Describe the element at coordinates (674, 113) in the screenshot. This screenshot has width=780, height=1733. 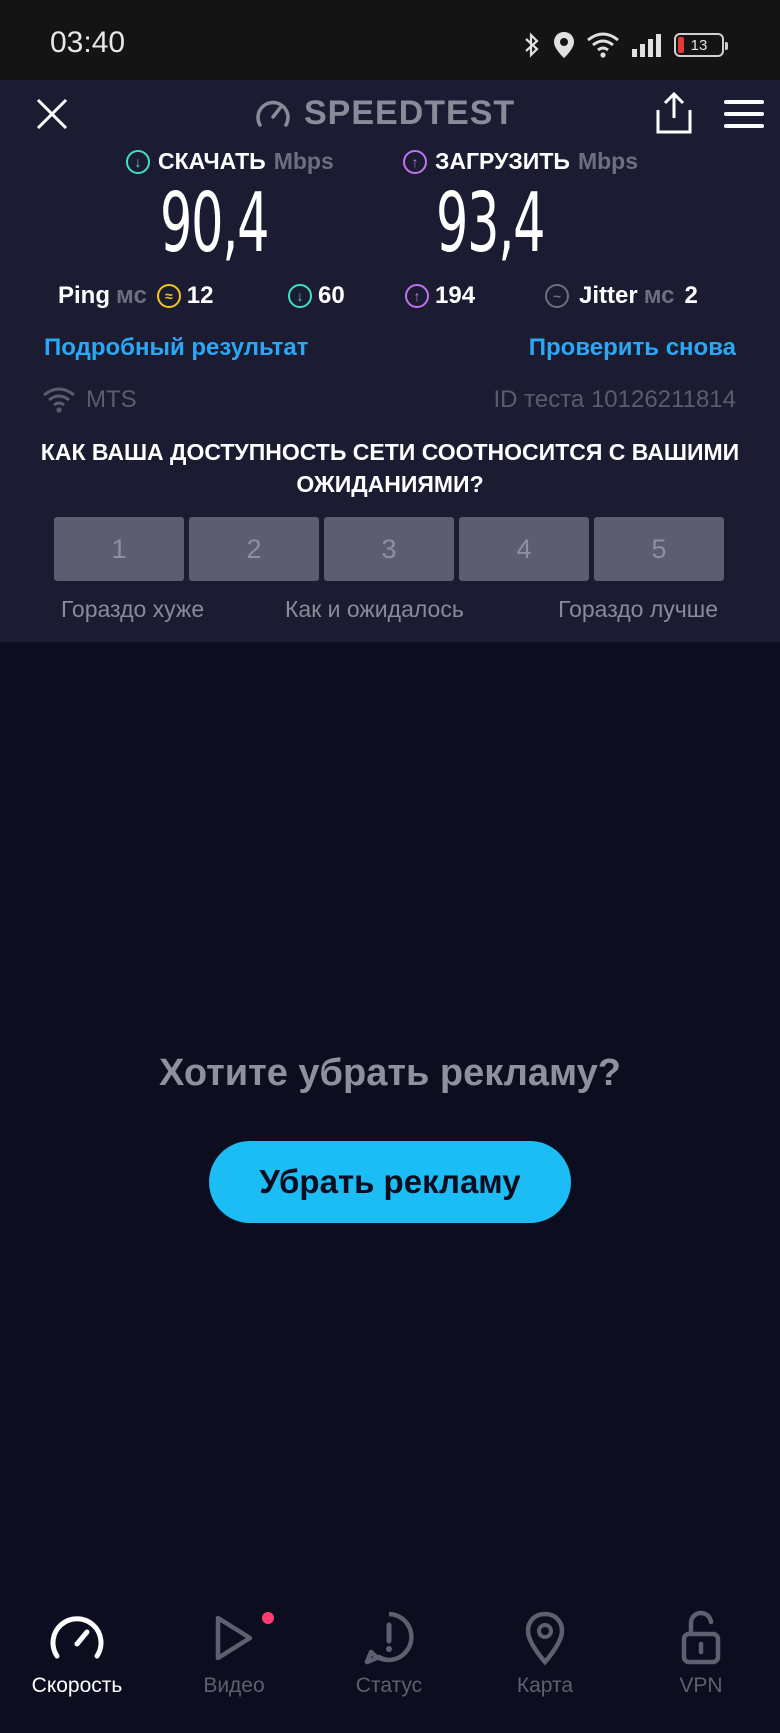
I see `share-icon` at that location.